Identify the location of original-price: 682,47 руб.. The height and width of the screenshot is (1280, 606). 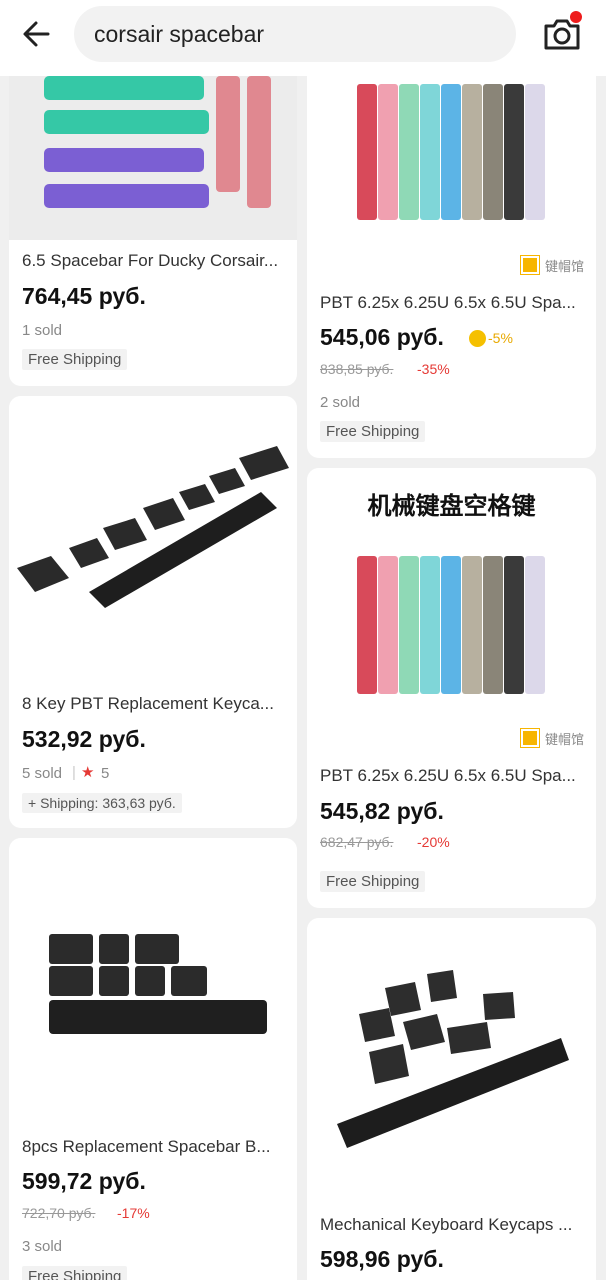
(357, 842).